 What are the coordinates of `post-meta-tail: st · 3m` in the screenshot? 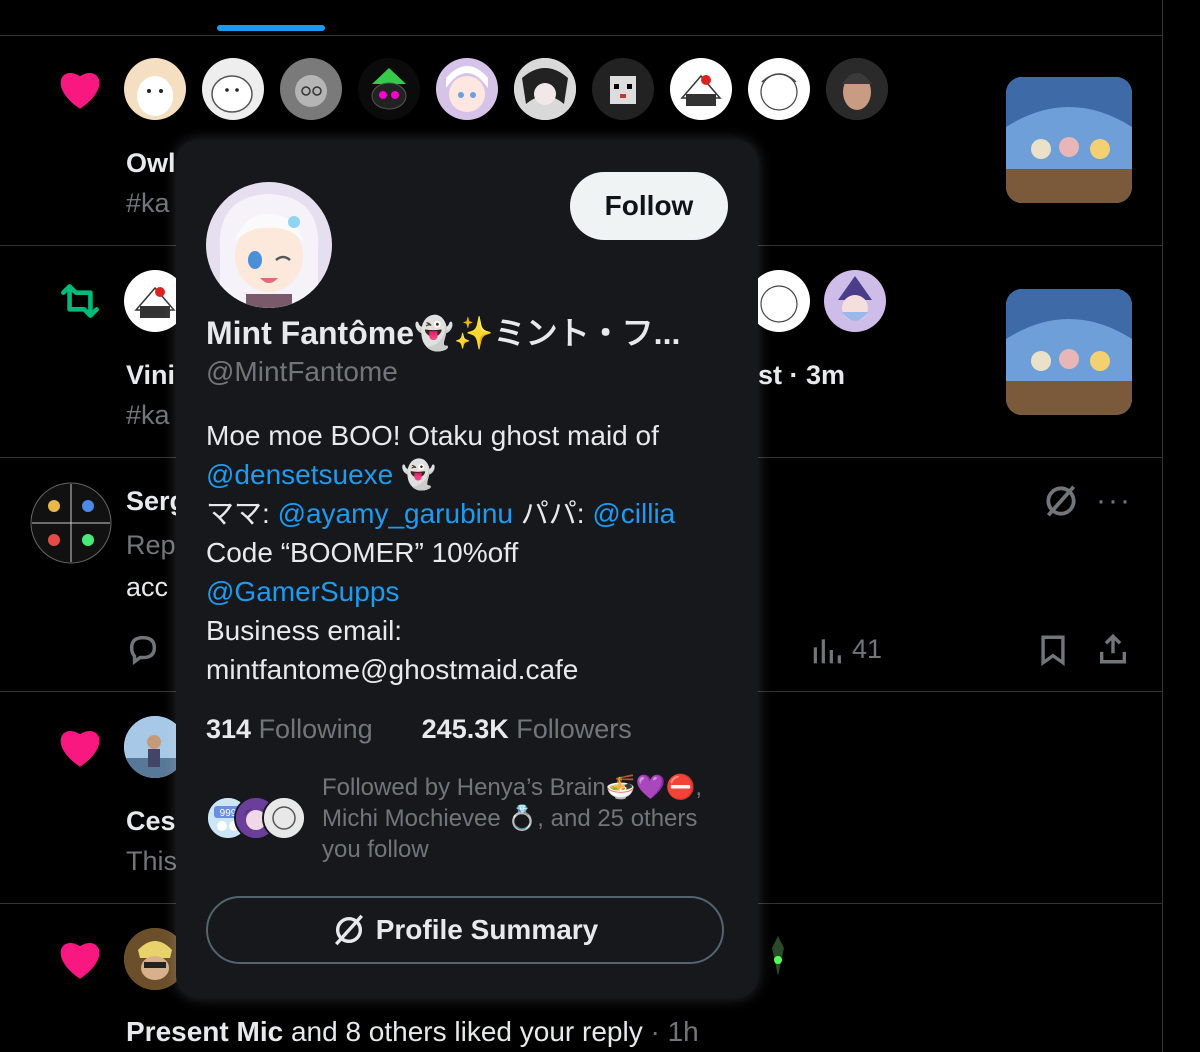 It's located at (802, 375).